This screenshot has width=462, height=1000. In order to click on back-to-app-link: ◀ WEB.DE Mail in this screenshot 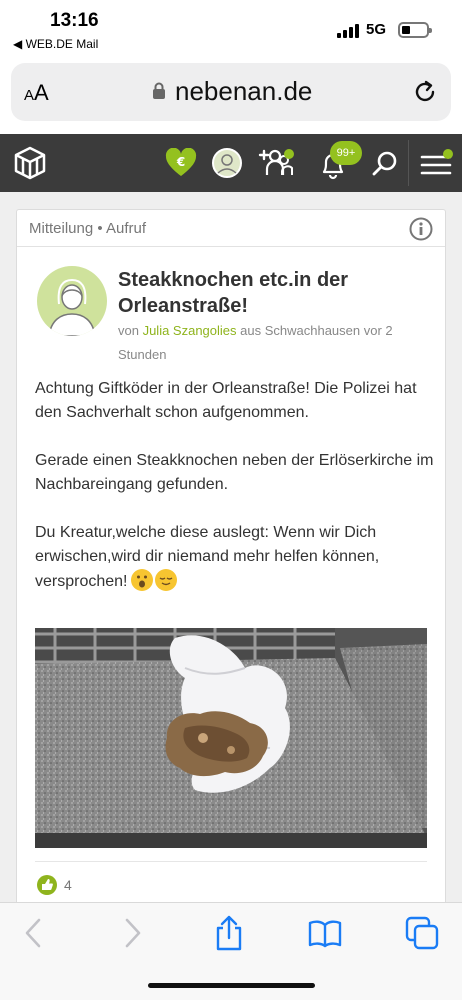, I will do `click(55, 44)`.